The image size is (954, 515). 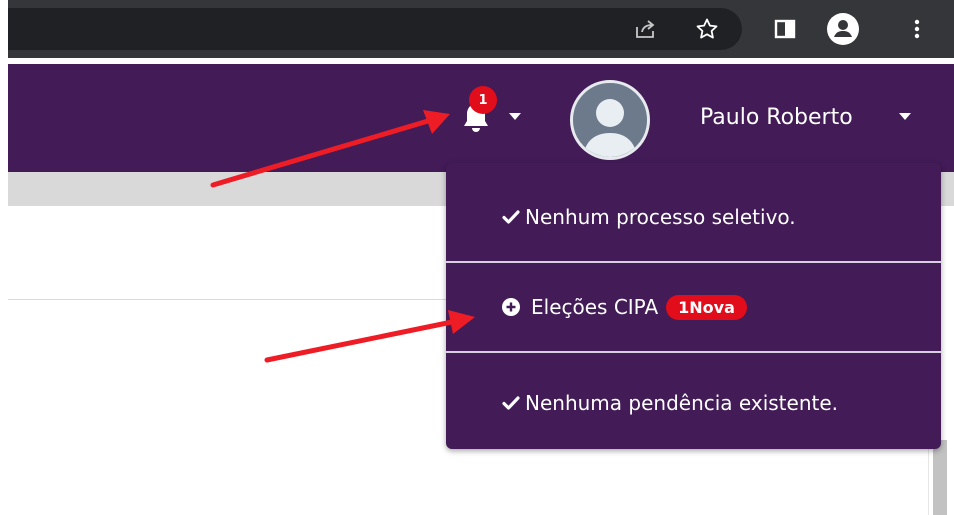 What do you see at coordinates (477, 29) in the screenshot?
I see `browser-toolbar` at bounding box center [477, 29].